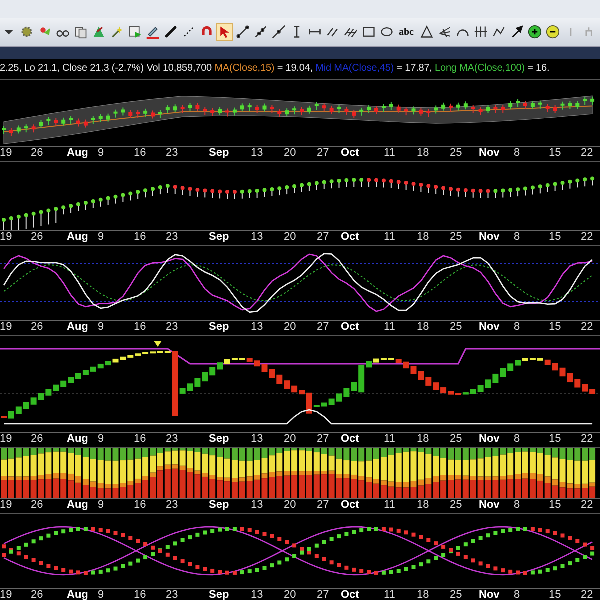  Describe the element at coordinates (300, 69) in the screenshot. I see `price-legend: 2.25, Lo 21.1, Close 21.3 (-2.7%) Vol 10,859,700 MA(Close,15) = 19.04, Mid MA(Close,45) = 17.87, Long MA(Close,100) = 16.` at that location.